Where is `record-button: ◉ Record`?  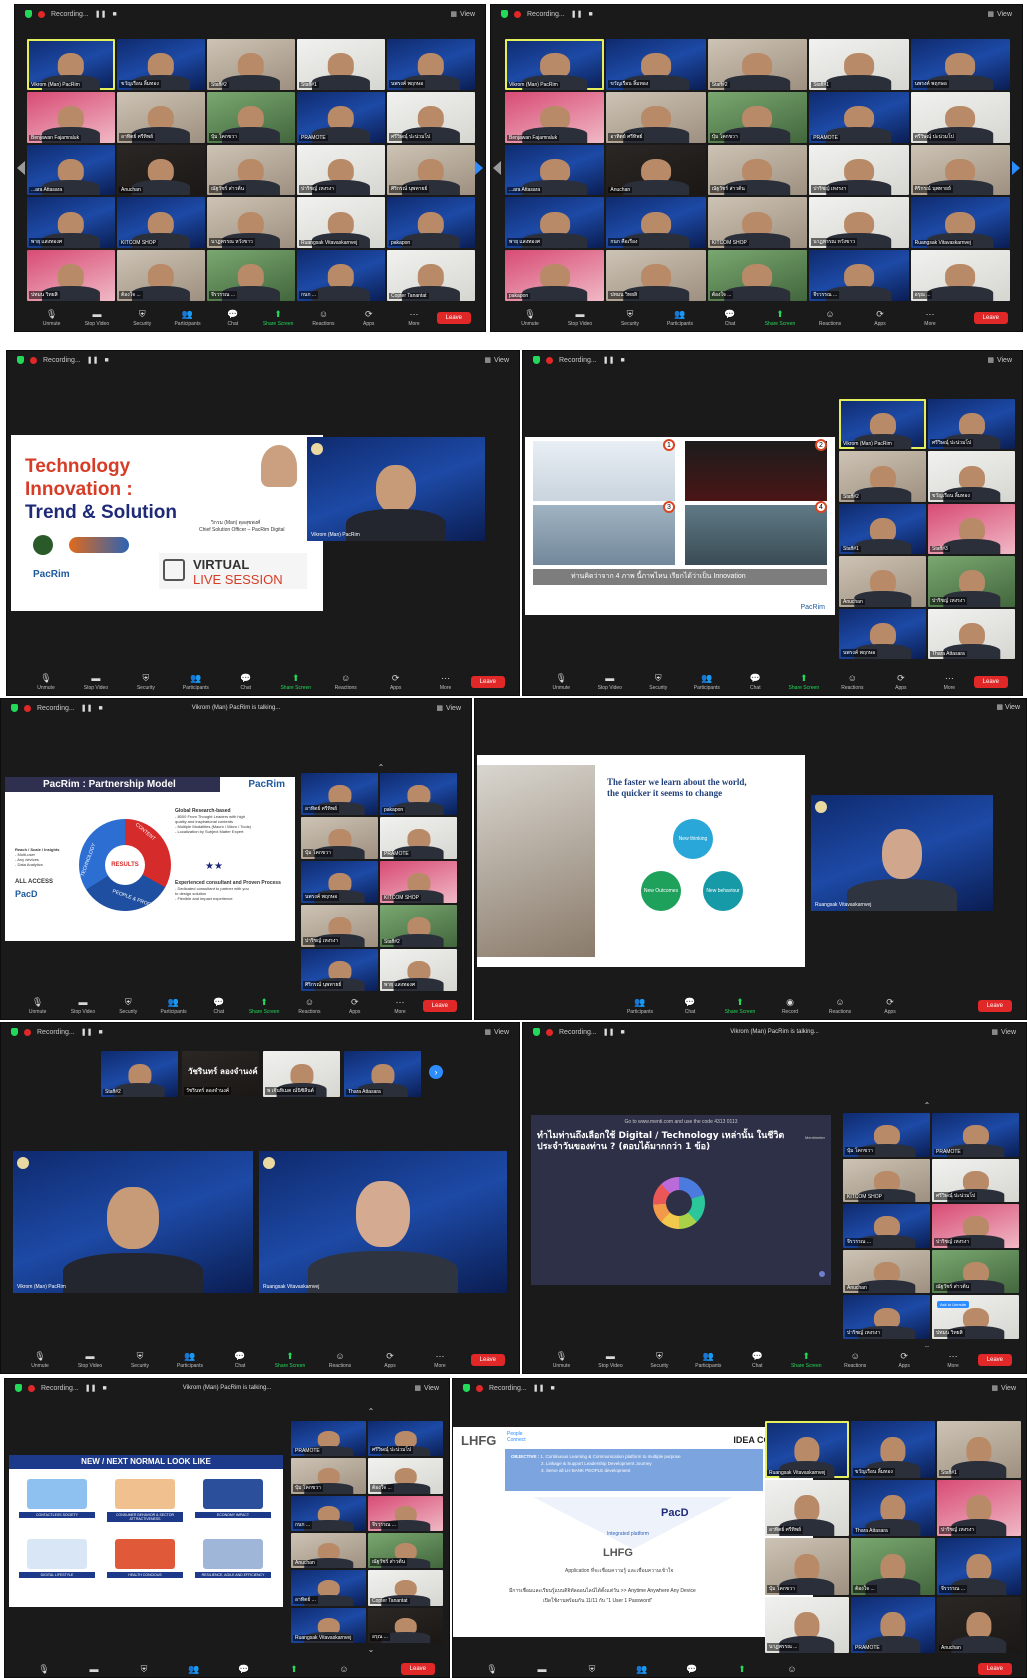
record-button: ◉ Record is located at coordinates (790, 1006).